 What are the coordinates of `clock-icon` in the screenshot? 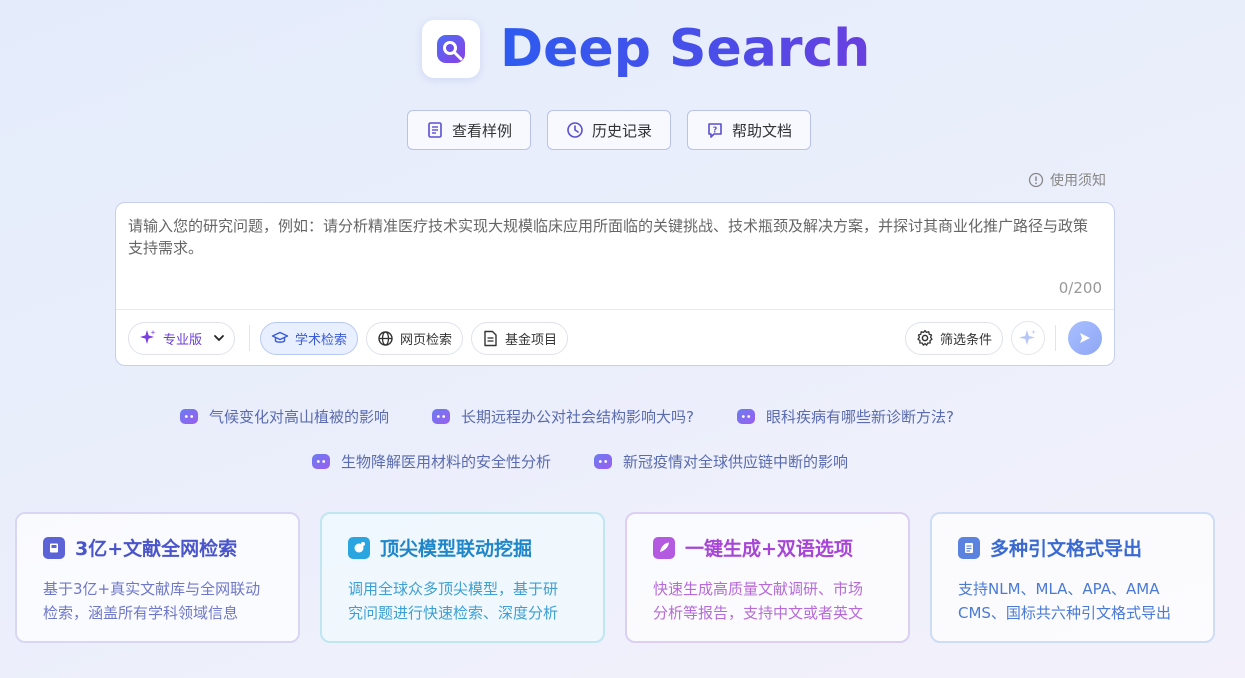 It's located at (575, 130).